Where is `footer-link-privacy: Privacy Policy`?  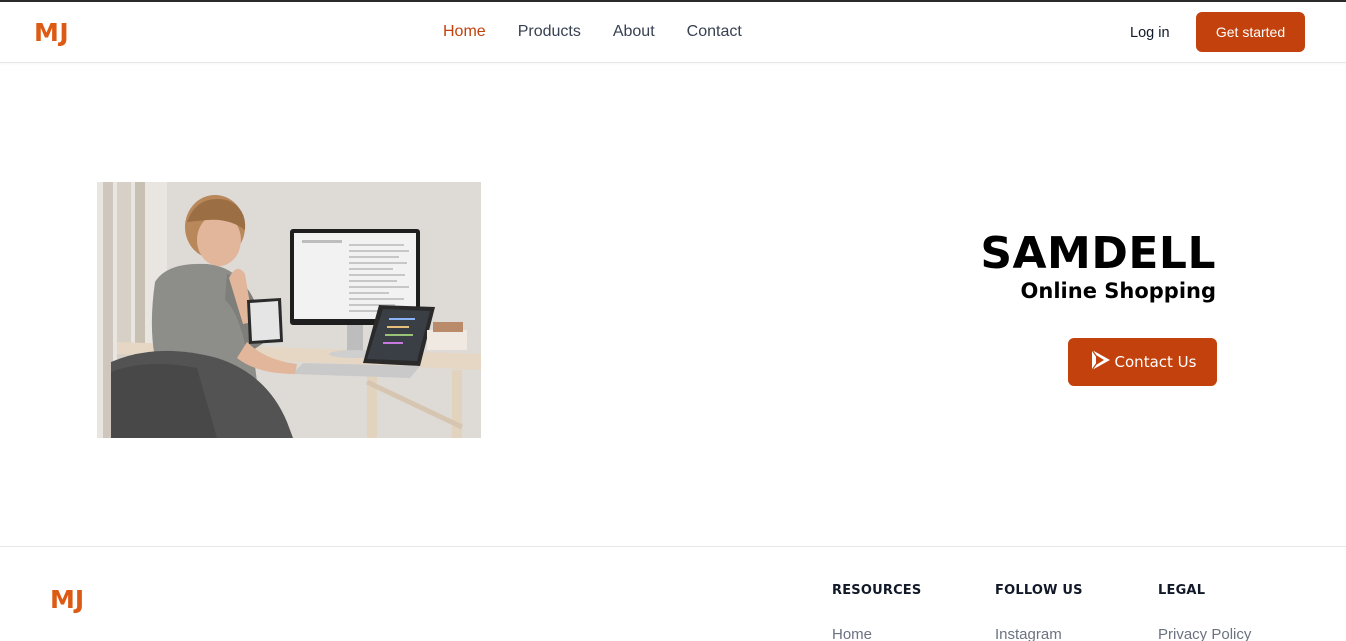
footer-link-privacy: Privacy Policy is located at coordinates (1204, 633).